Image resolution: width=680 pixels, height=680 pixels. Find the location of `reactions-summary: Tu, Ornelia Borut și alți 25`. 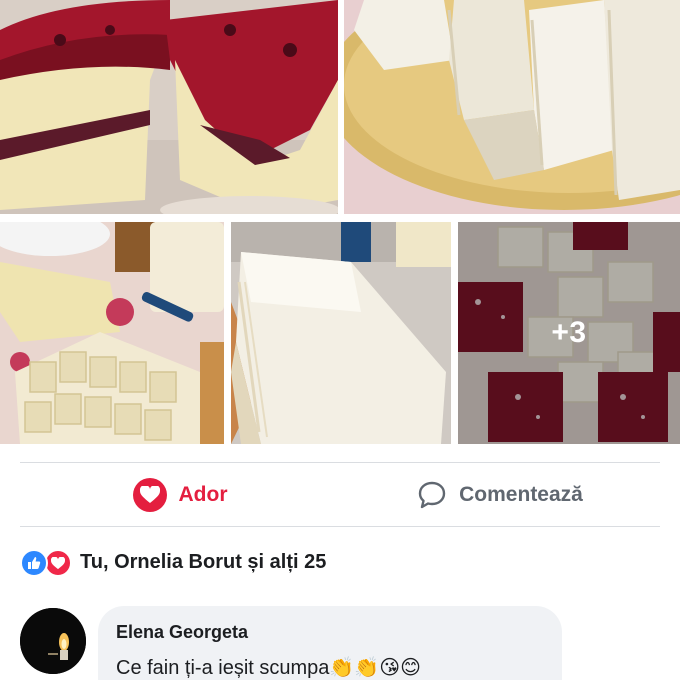

reactions-summary: Tu, Ornelia Borut și alți 25 is located at coordinates (173, 562).